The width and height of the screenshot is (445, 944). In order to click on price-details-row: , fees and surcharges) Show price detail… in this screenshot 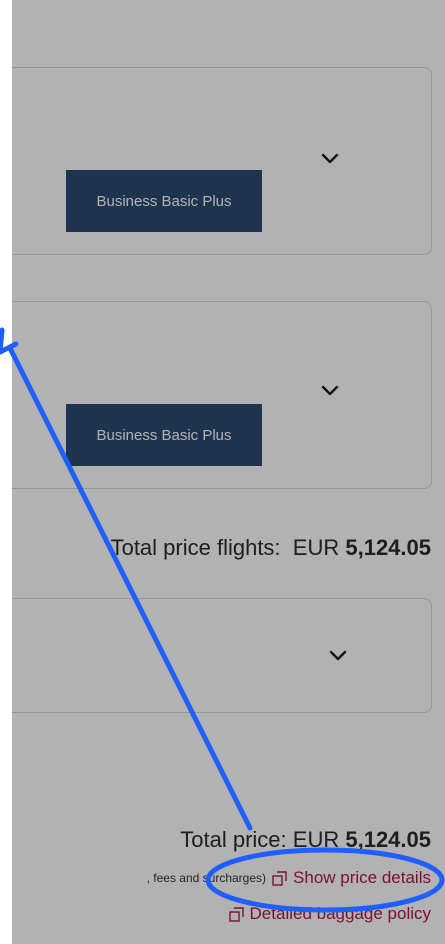, I will do `click(289, 878)`.